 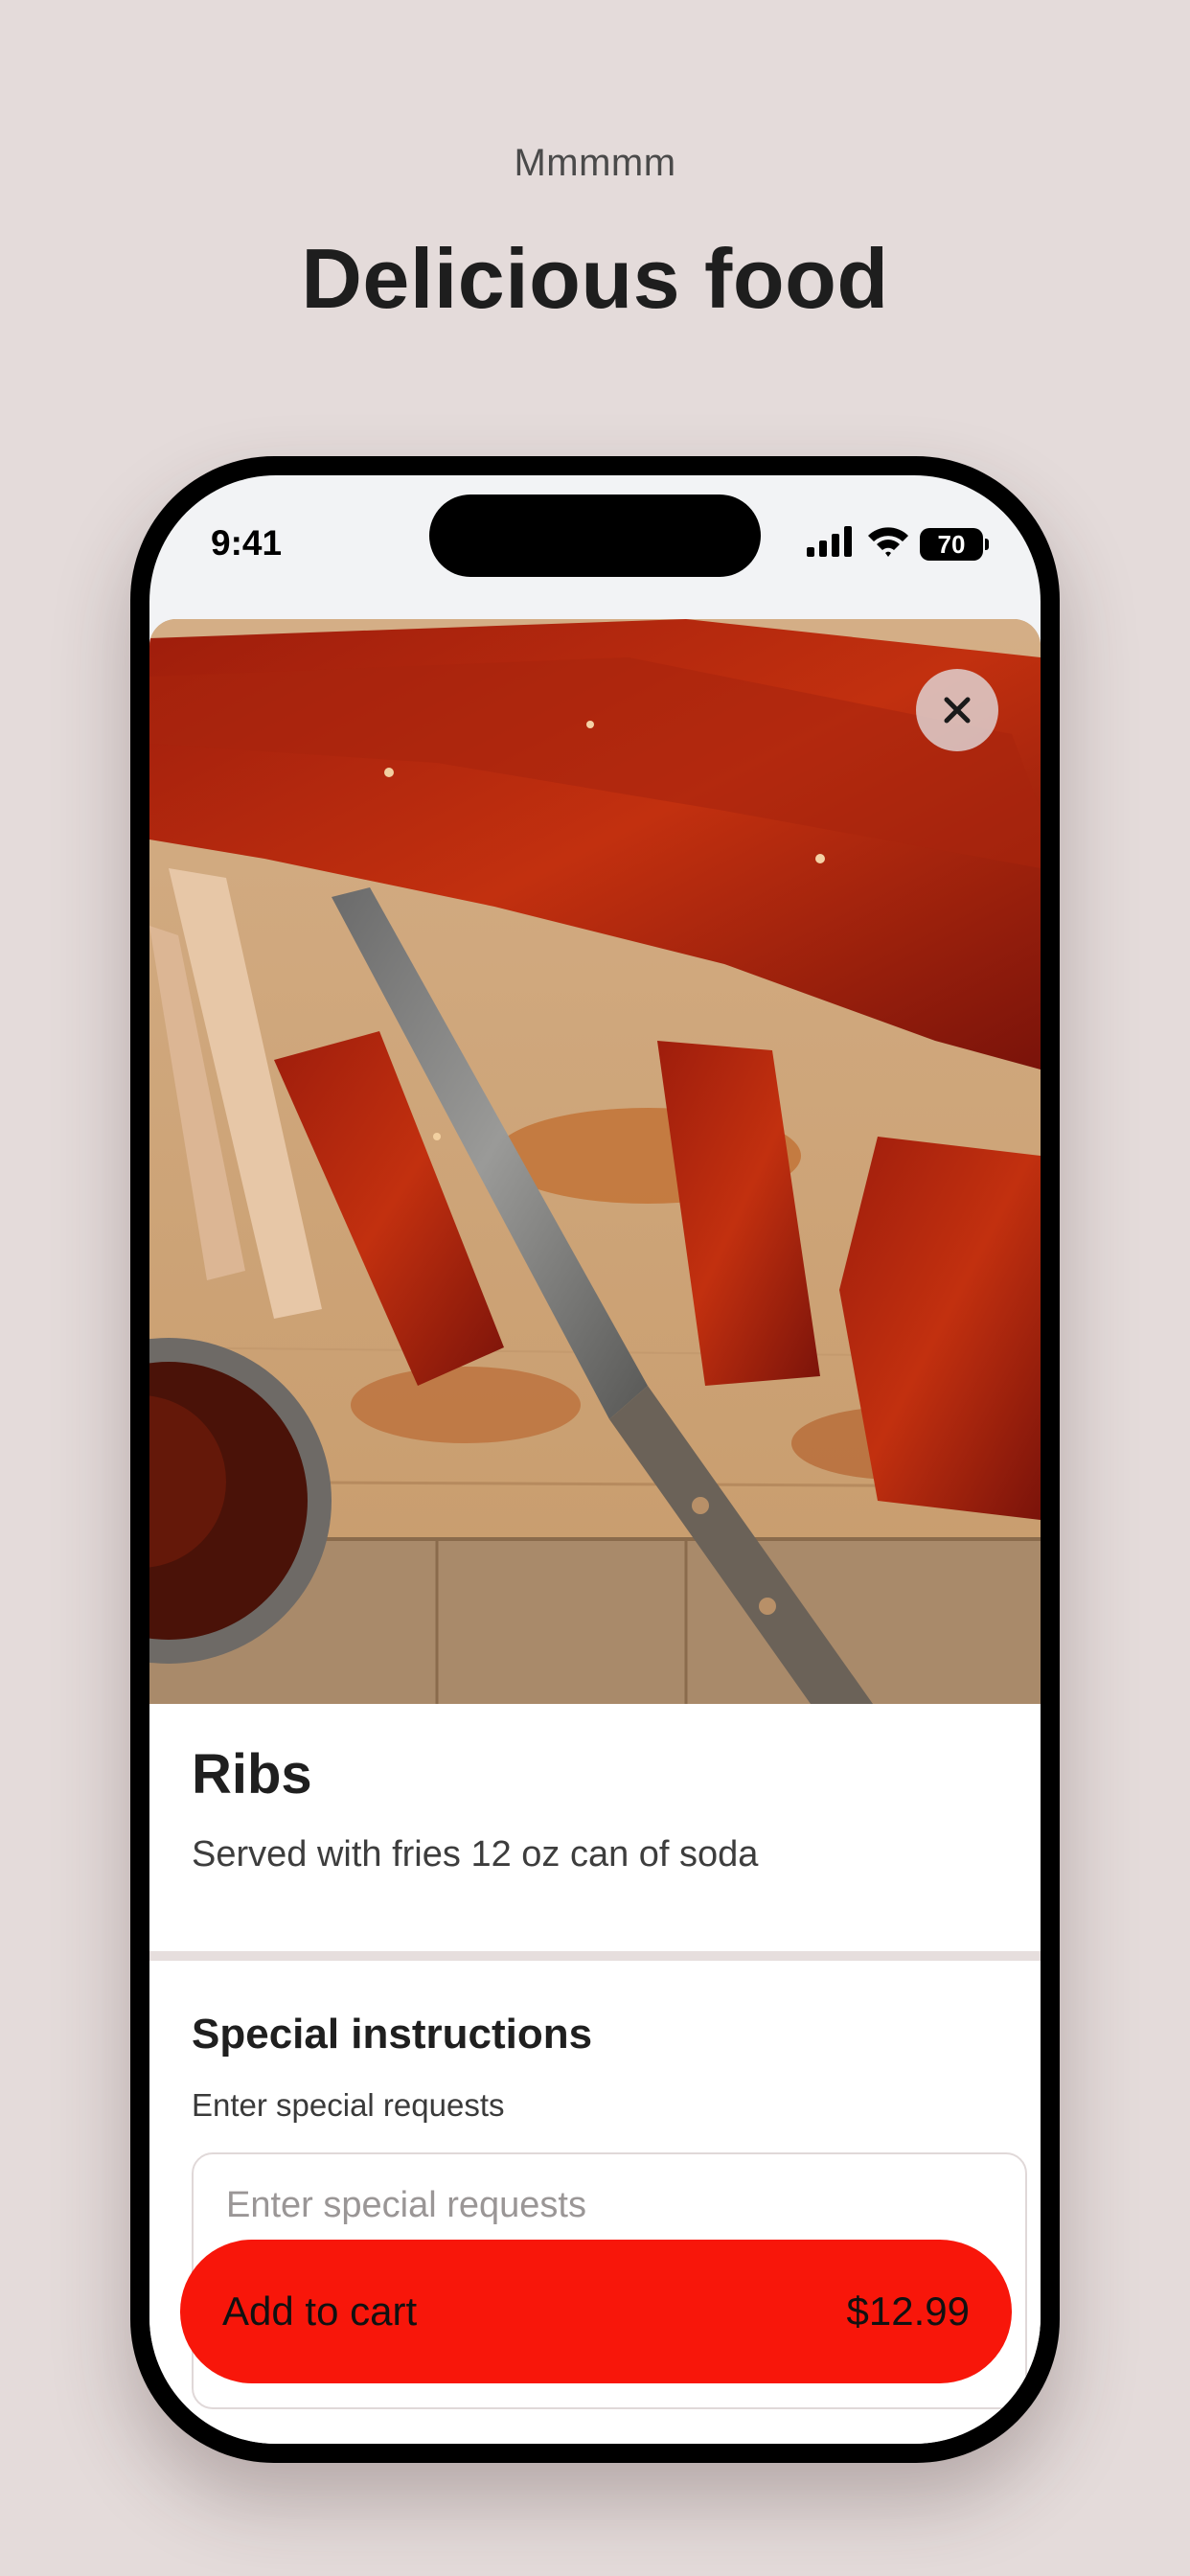 I want to click on section-divider, so click(x=595, y=1956).